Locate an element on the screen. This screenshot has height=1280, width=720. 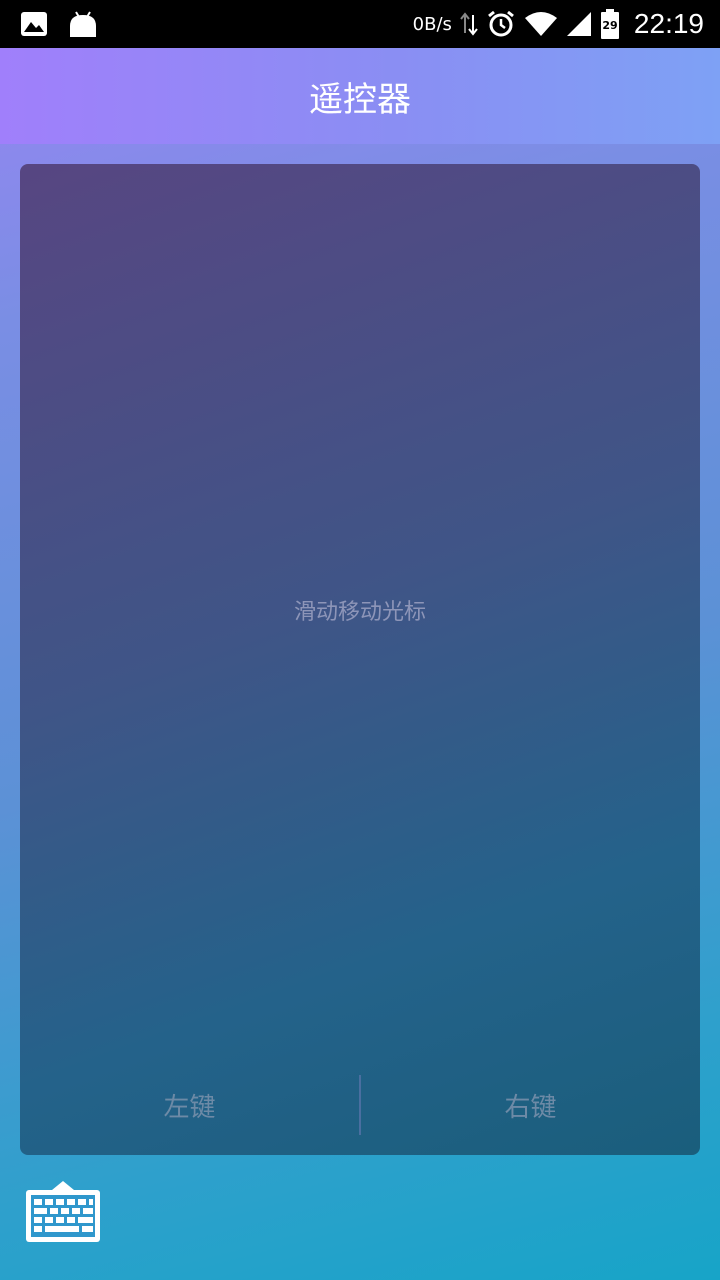
wifi-icon is located at coordinates (540, 24).